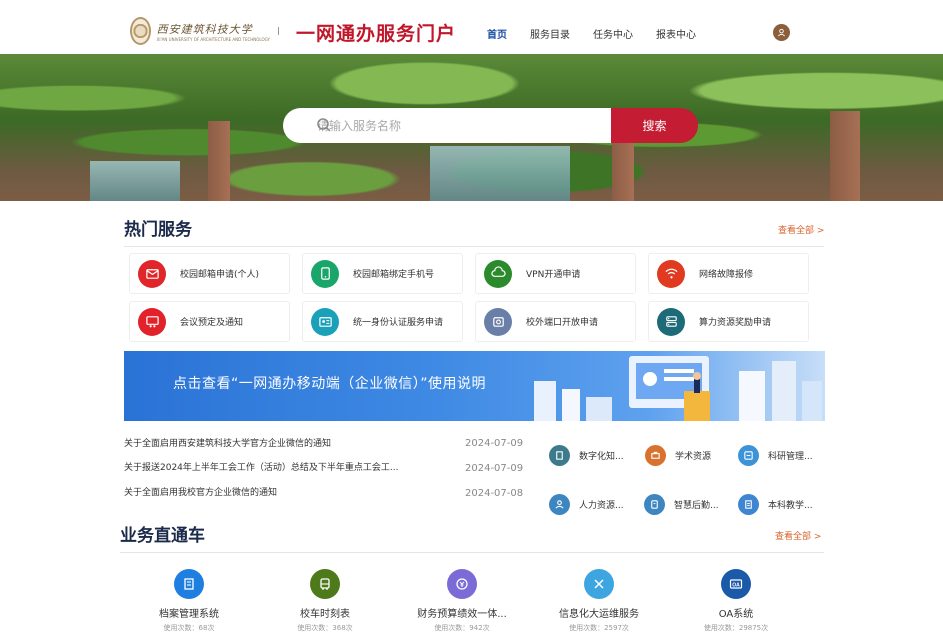 Image resolution: width=943 pixels, height=643 pixels. What do you see at coordinates (693, 457) in the screenshot?
I see `category-label: 学术资源` at bounding box center [693, 457].